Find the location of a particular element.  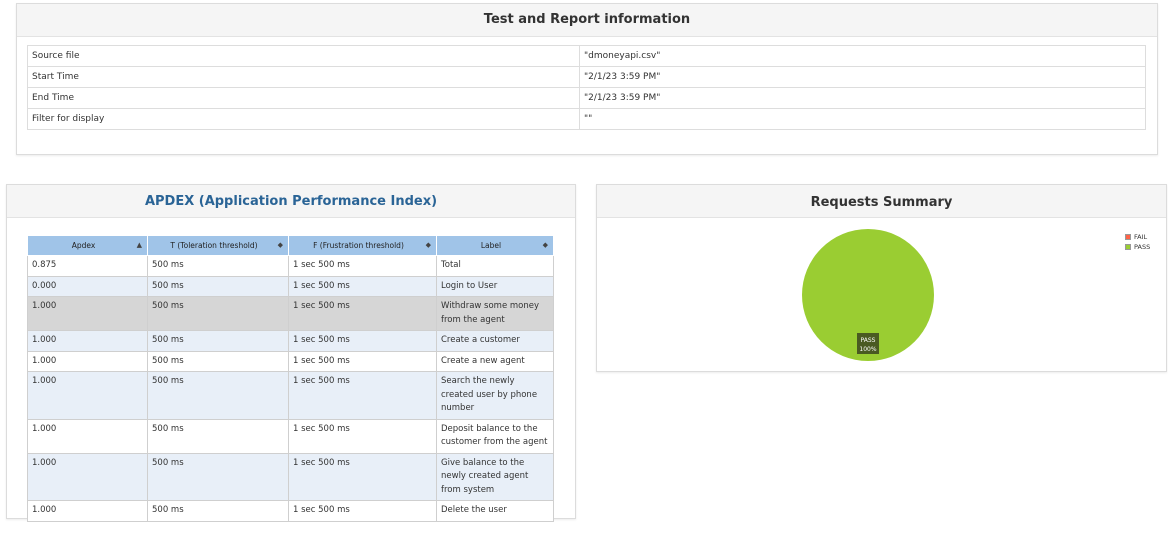

pie-slice-label: PASS 100% is located at coordinates (868, 343).